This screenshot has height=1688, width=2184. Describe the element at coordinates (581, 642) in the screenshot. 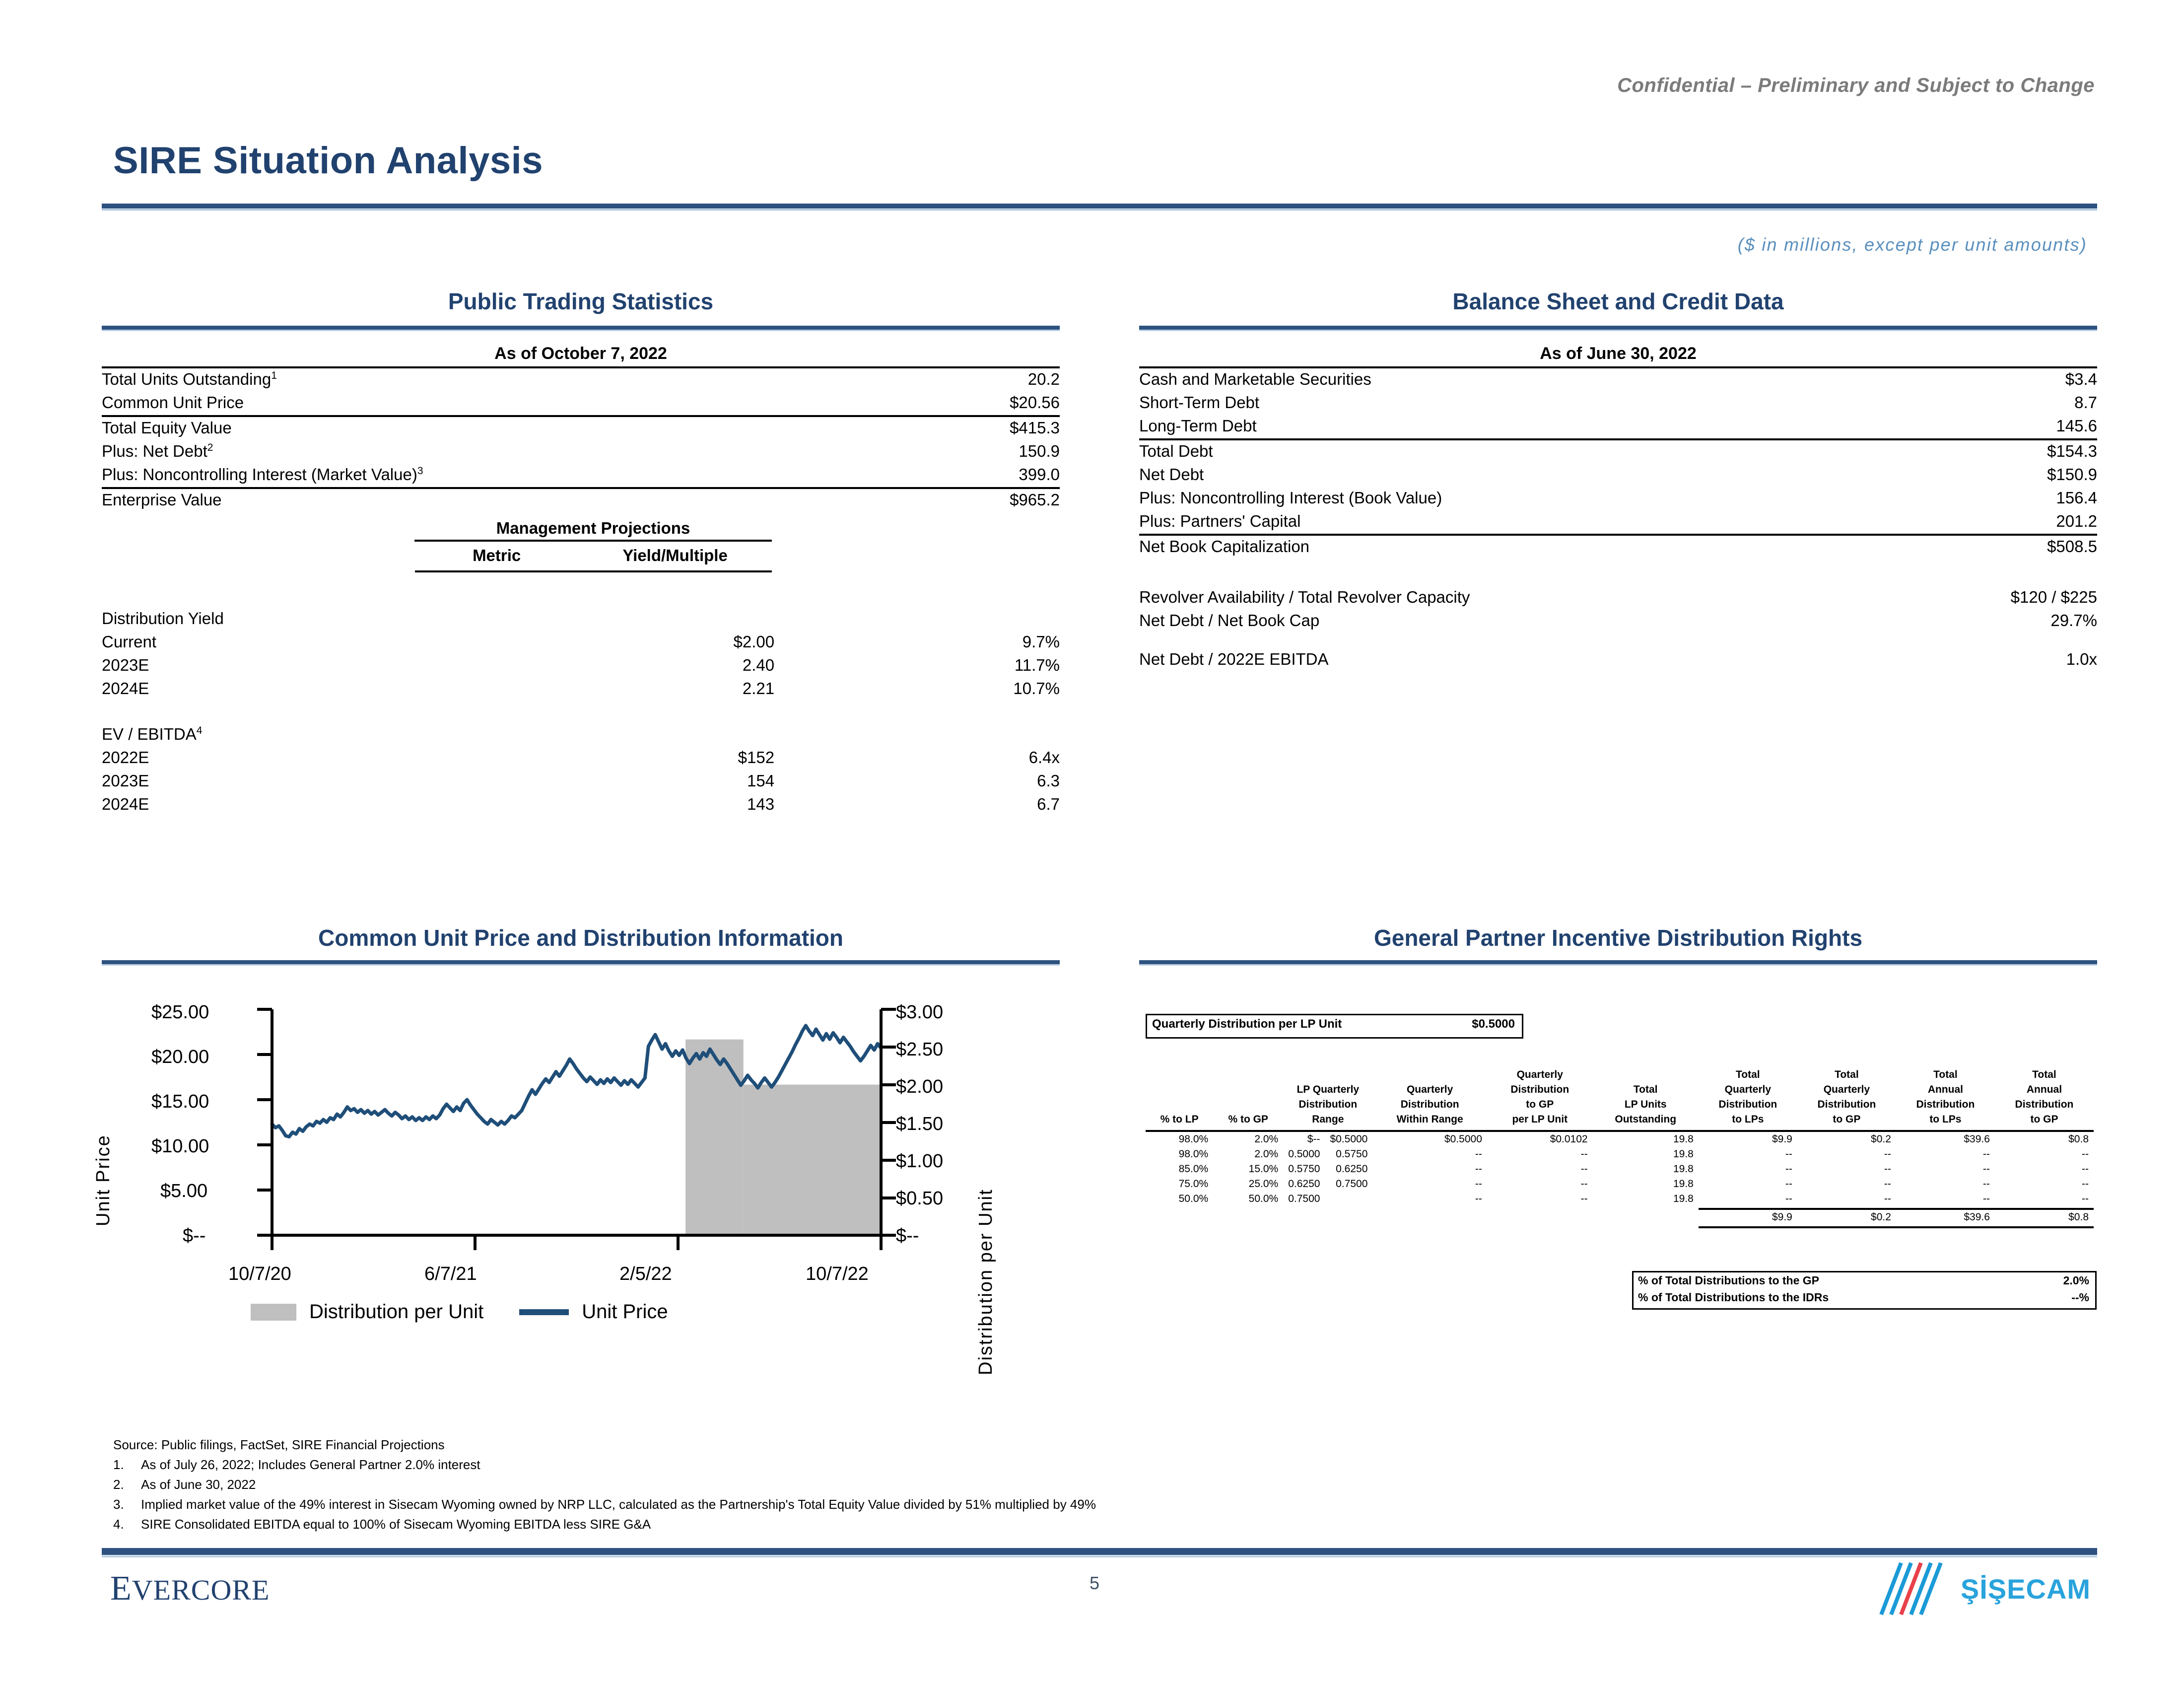

I see `table-row: Current $2.00 9.7%` at that location.